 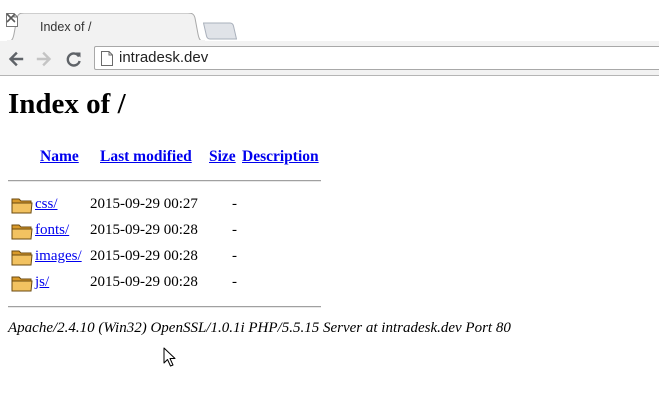 What do you see at coordinates (58, 256) in the screenshot?
I see `file-link: images/` at bounding box center [58, 256].